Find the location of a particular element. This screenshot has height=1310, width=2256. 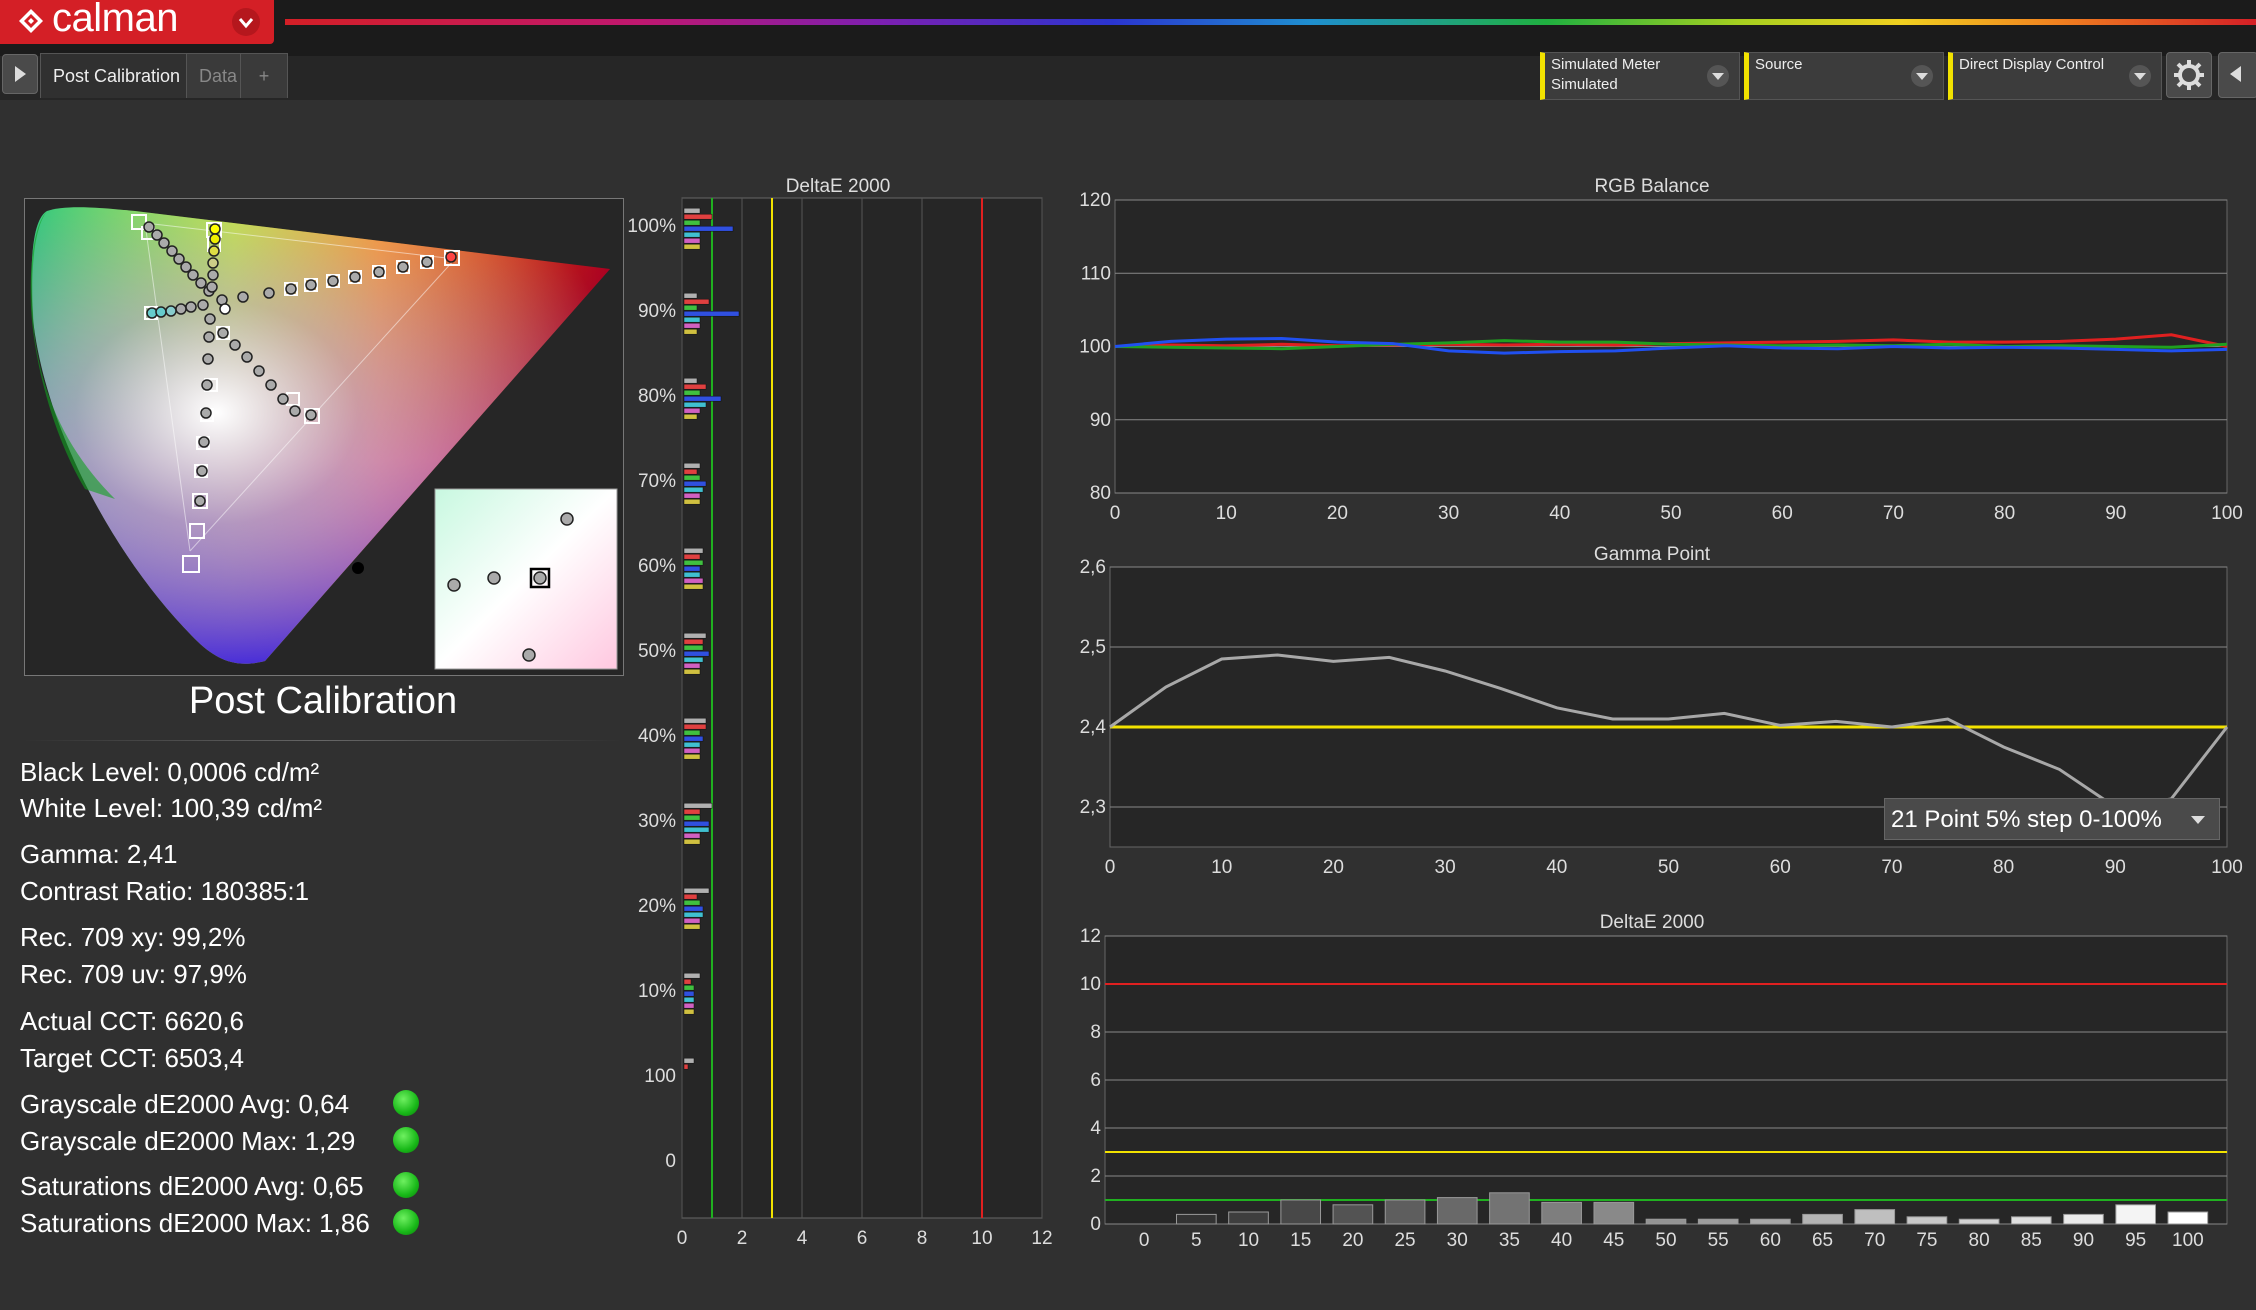

deltae-horizontal-category-labels: 100% 90% 80% 70% 60% 50% 40% 30% 20% 10% 100 0 is located at coordinates (651, 694).